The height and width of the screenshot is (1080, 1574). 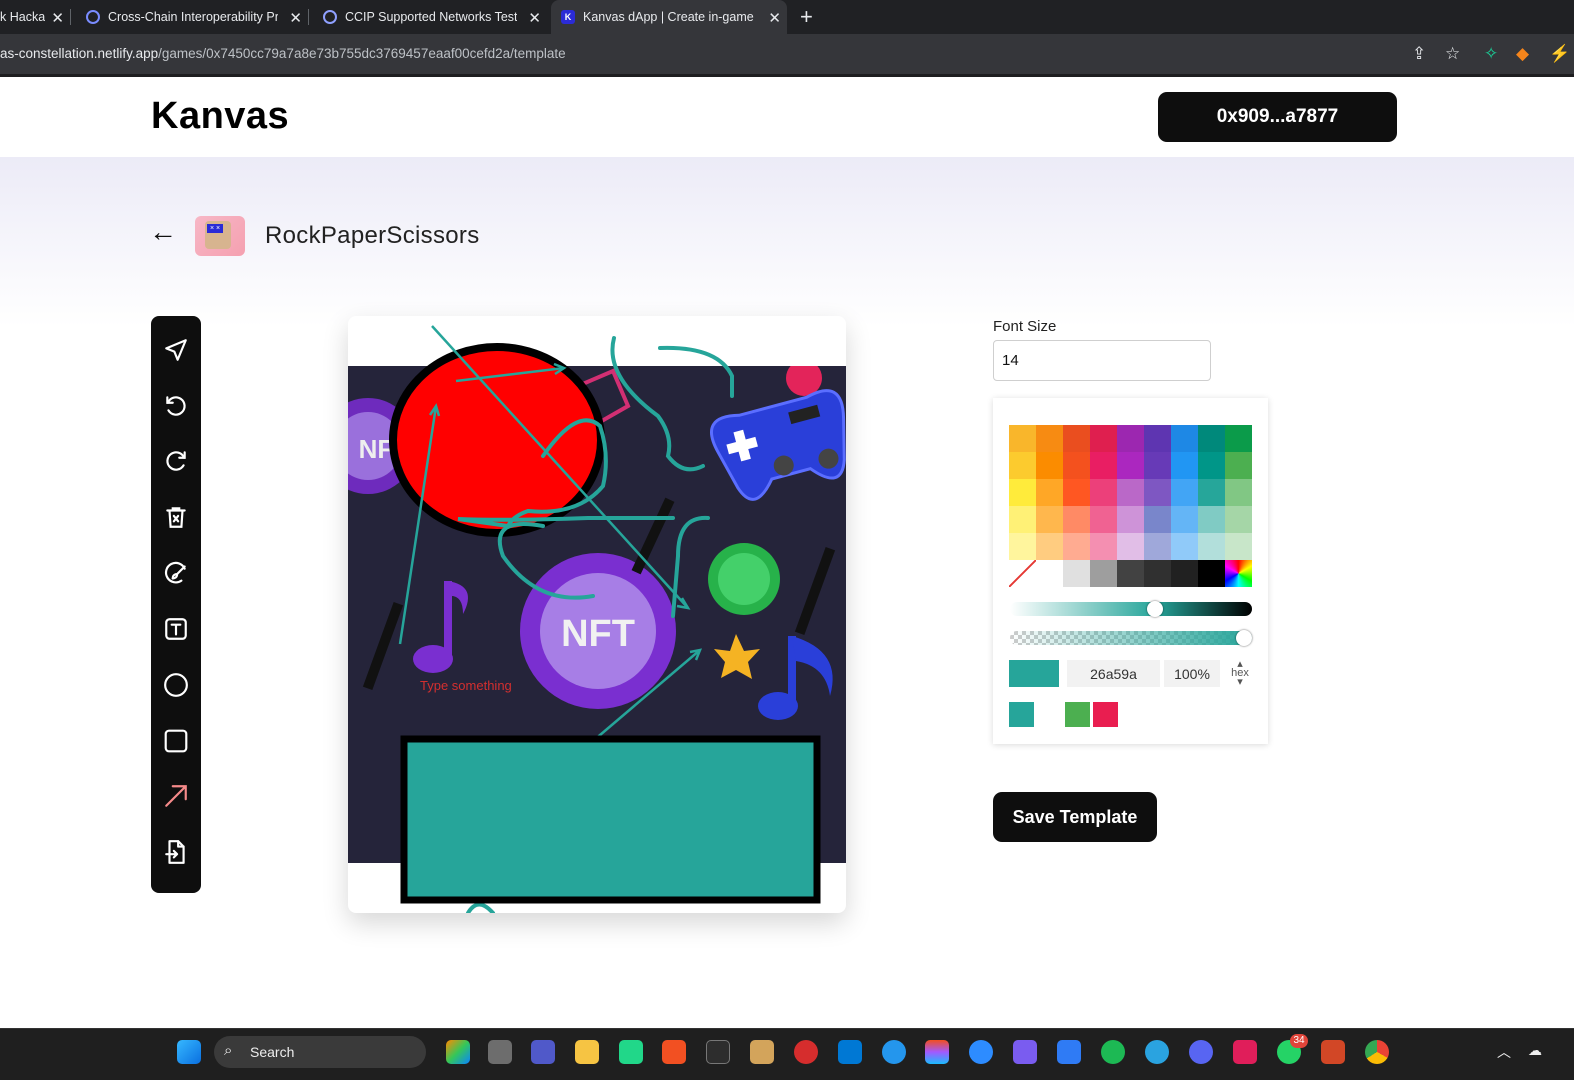 What do you see at coordinates (1113, 673) in the screenshot?
I see `hex-input: 26a59a` at bounding box center [1113, 673].